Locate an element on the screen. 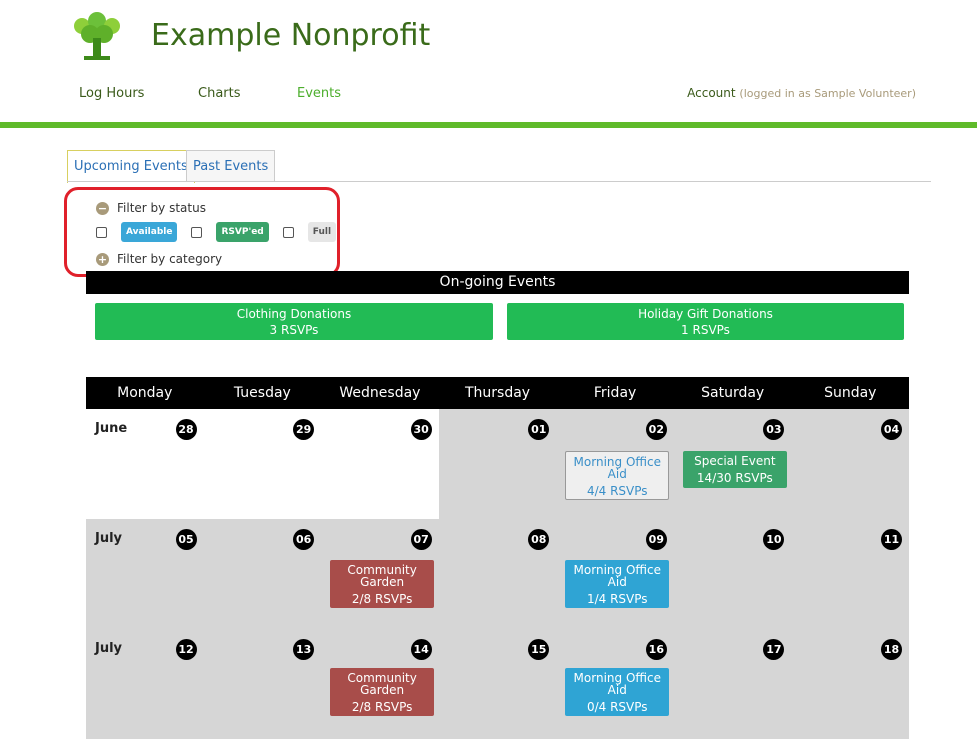 The image size is (977, 739). event-morning-office-aid: Morning Office Aid 0/4 RSVPs is located at coordinates (617, 692).